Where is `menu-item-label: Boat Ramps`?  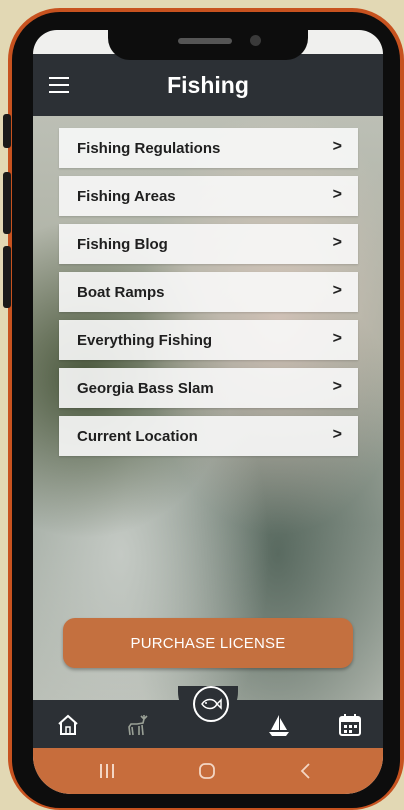
menu-item-label: Boat Ramps is located at coordinates (121, 292).